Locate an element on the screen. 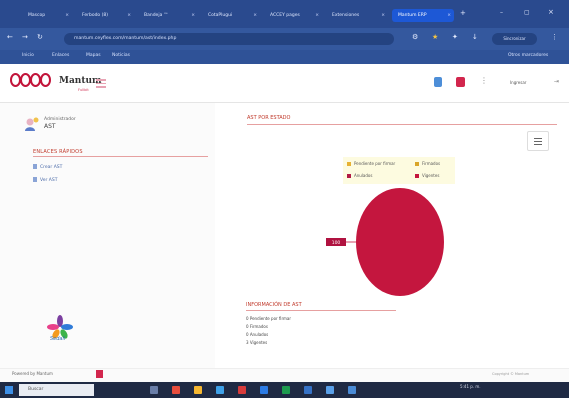 The width and height of the screenshot is (569, 398). sedali-logo-text: Sedali is located at coordinates (58, 339).